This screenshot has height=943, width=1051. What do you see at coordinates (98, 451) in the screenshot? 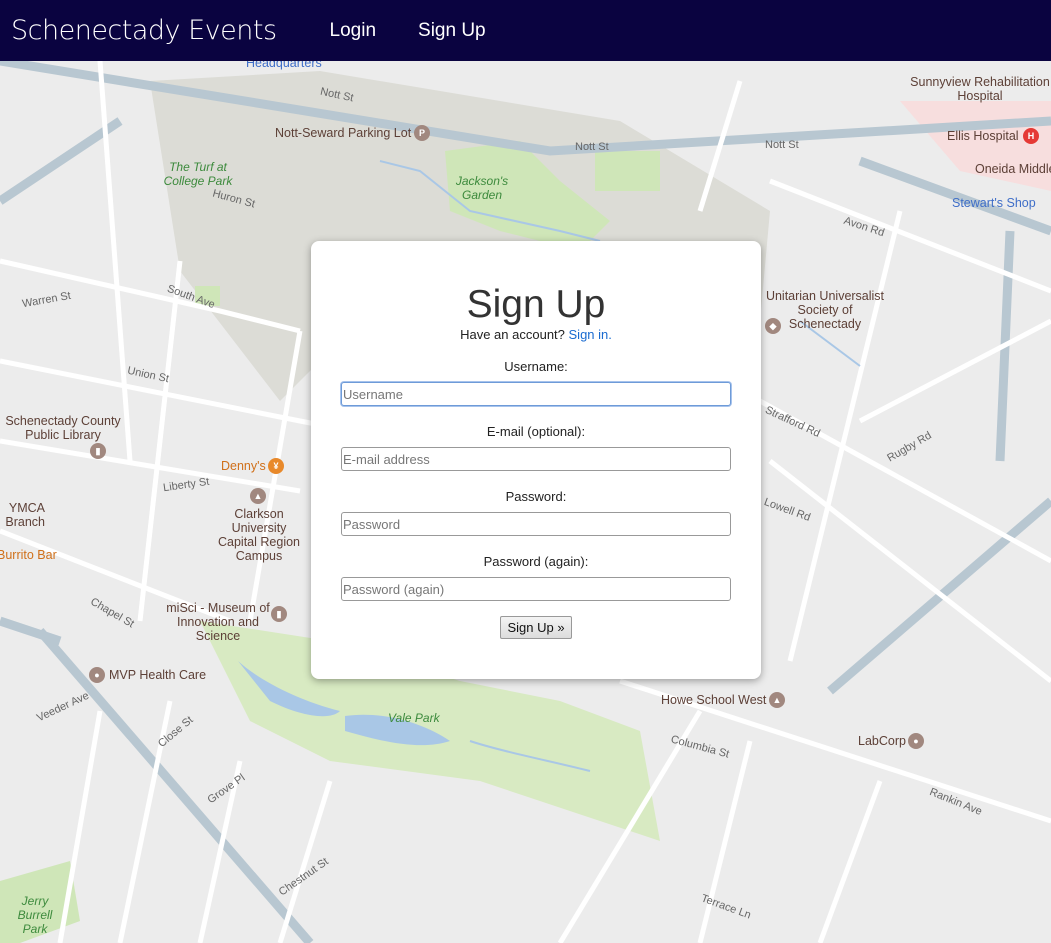
I see `library-icon: ▮` at bounding box center [98, 451].